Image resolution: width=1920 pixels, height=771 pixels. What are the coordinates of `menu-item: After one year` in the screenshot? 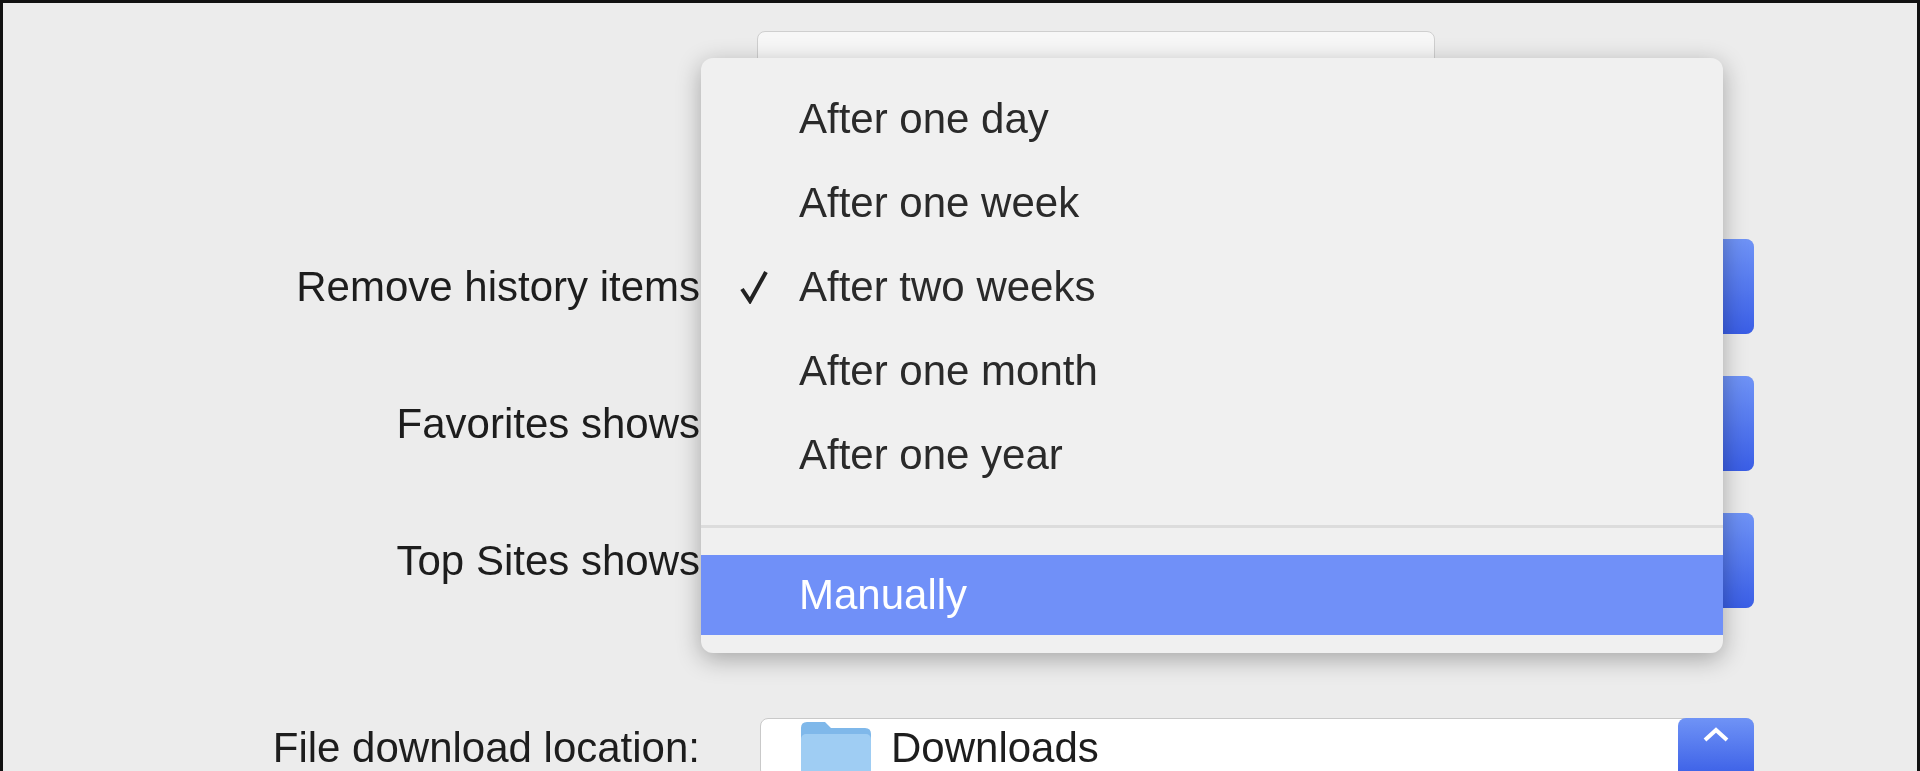 It's located at (1212, 455).